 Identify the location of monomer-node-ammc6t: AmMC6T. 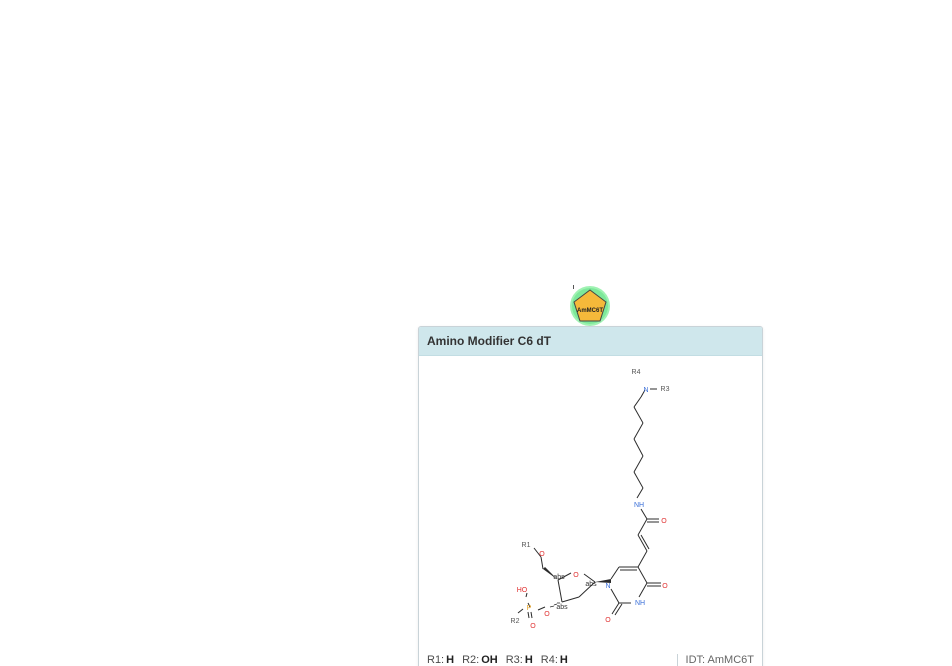
(590, 306).